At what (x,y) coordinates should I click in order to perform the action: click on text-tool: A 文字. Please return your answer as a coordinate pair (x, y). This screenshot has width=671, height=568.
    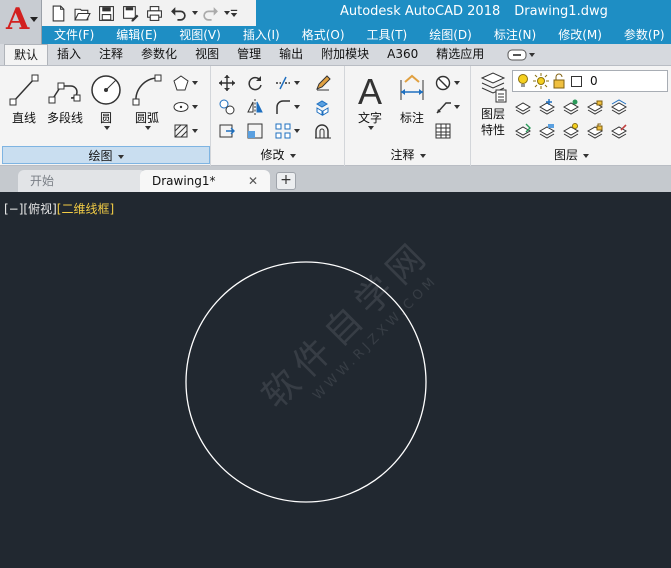
    Looking at the image, I should click on (370, 100).